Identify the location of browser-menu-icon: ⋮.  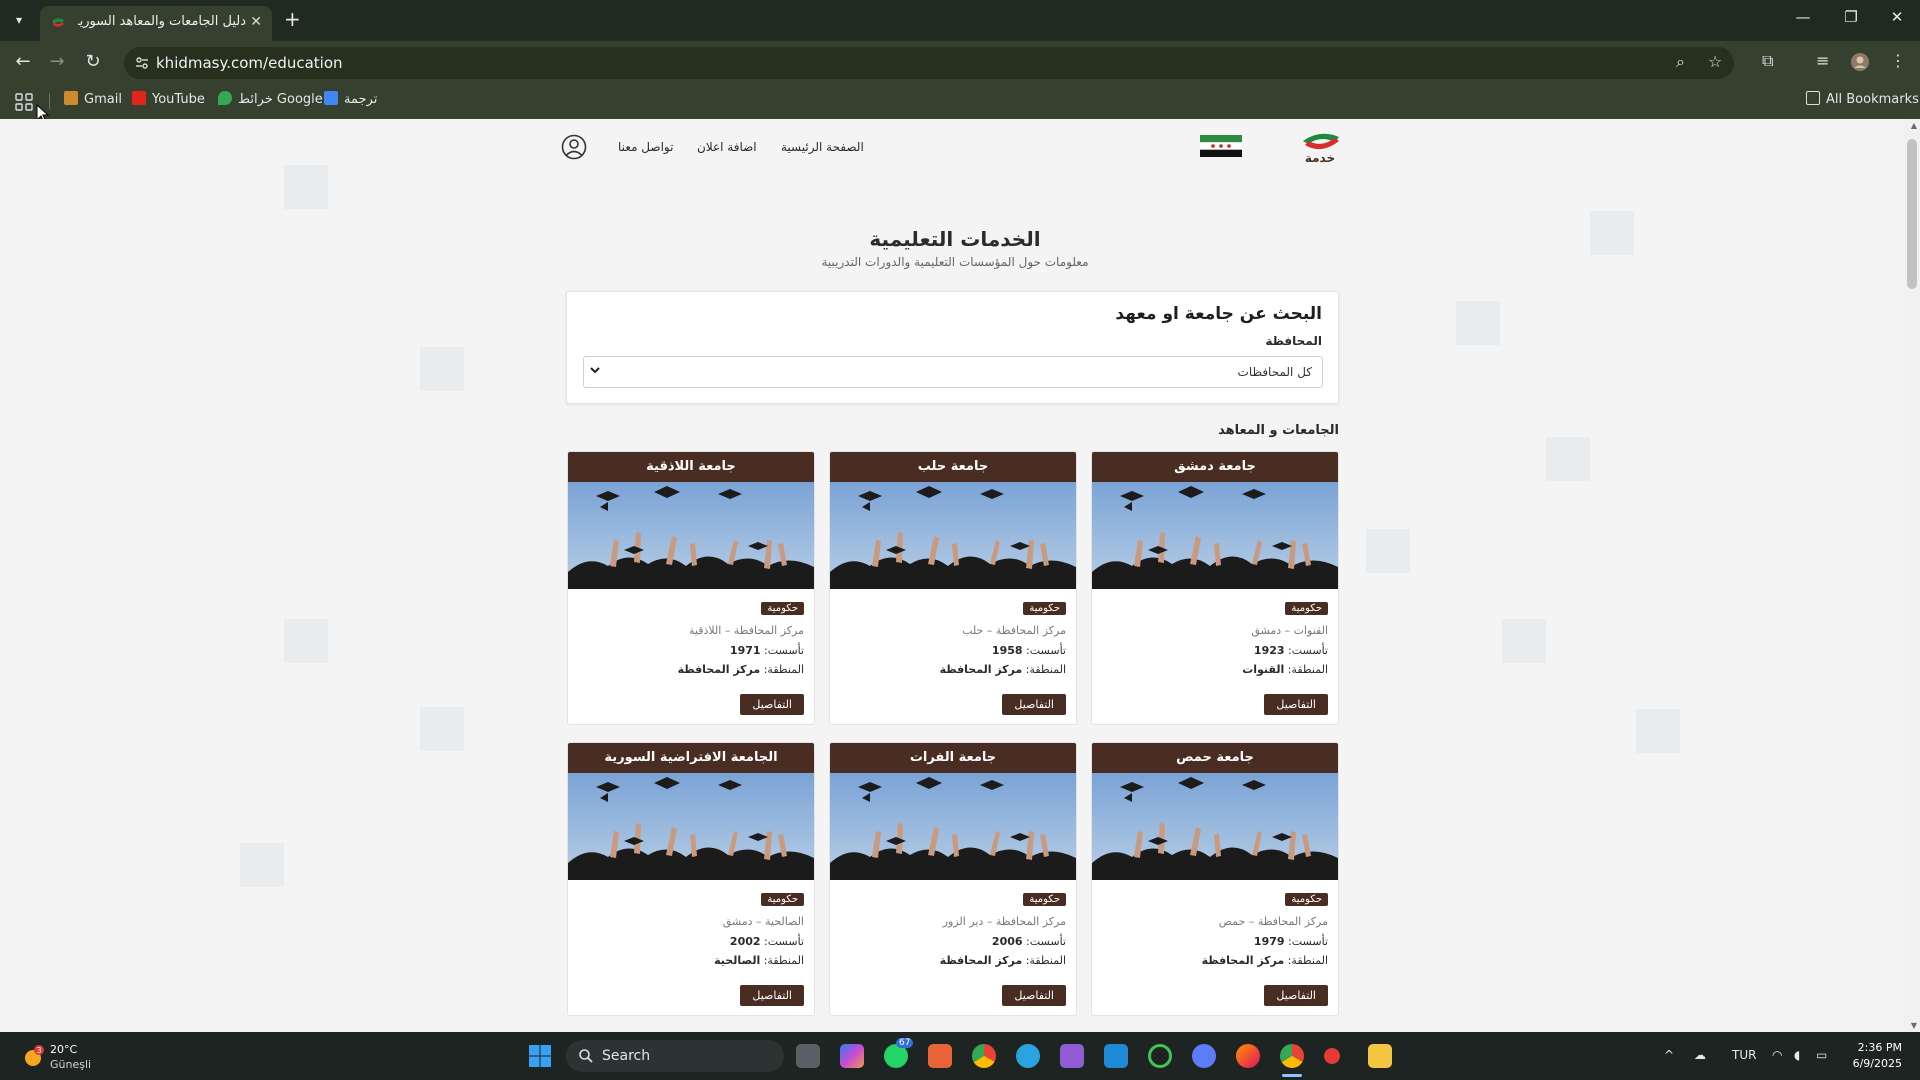
(1898, 60).